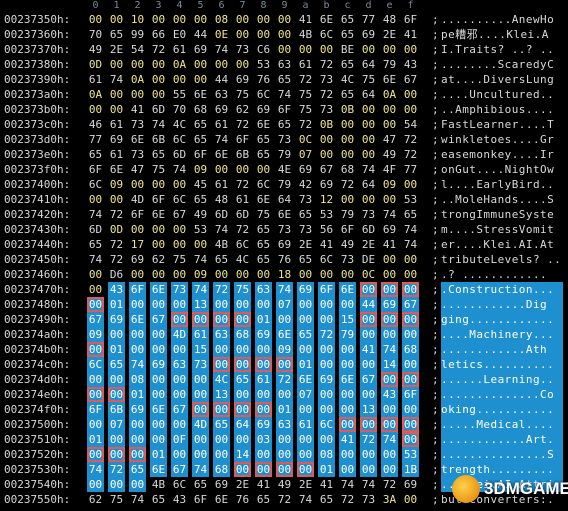  Describe the element at coordinates (502, 49) in the screenshot. I see `ascii-text: I.Traits? ..? ..` at that location.